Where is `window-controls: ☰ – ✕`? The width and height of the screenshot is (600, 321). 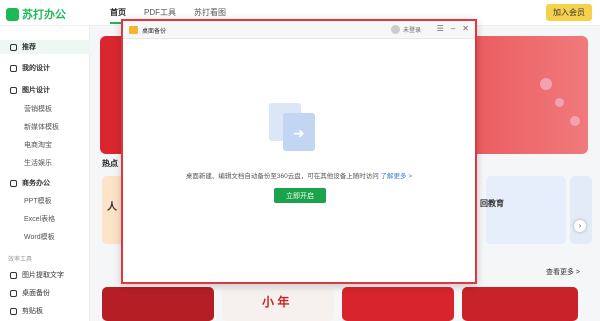 window-controls: ☰ – ✕ is located at coordinates (453, 28).